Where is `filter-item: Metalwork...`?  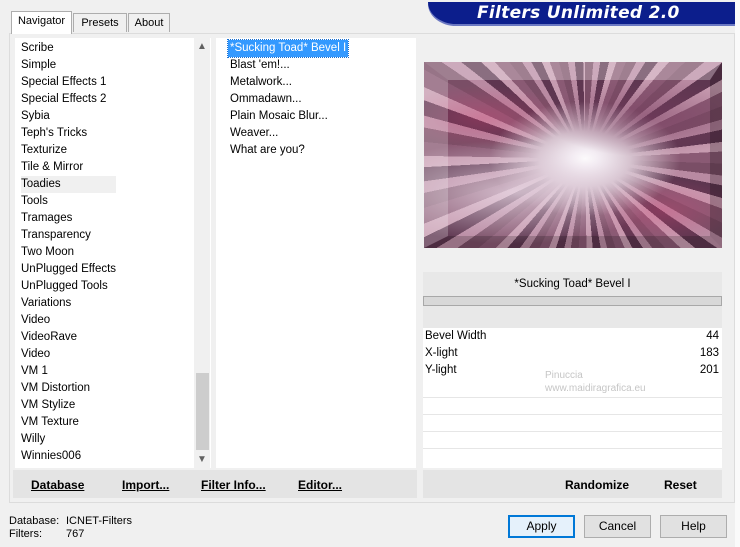
filter-item: Metalwork... is located at coordinates (261, 82).